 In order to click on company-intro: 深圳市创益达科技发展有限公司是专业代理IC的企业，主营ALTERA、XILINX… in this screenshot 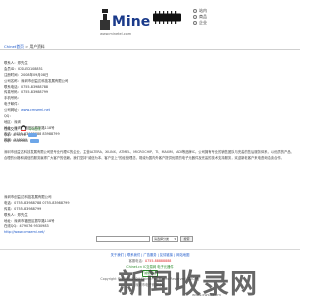, I will do `click(149, 155)`.